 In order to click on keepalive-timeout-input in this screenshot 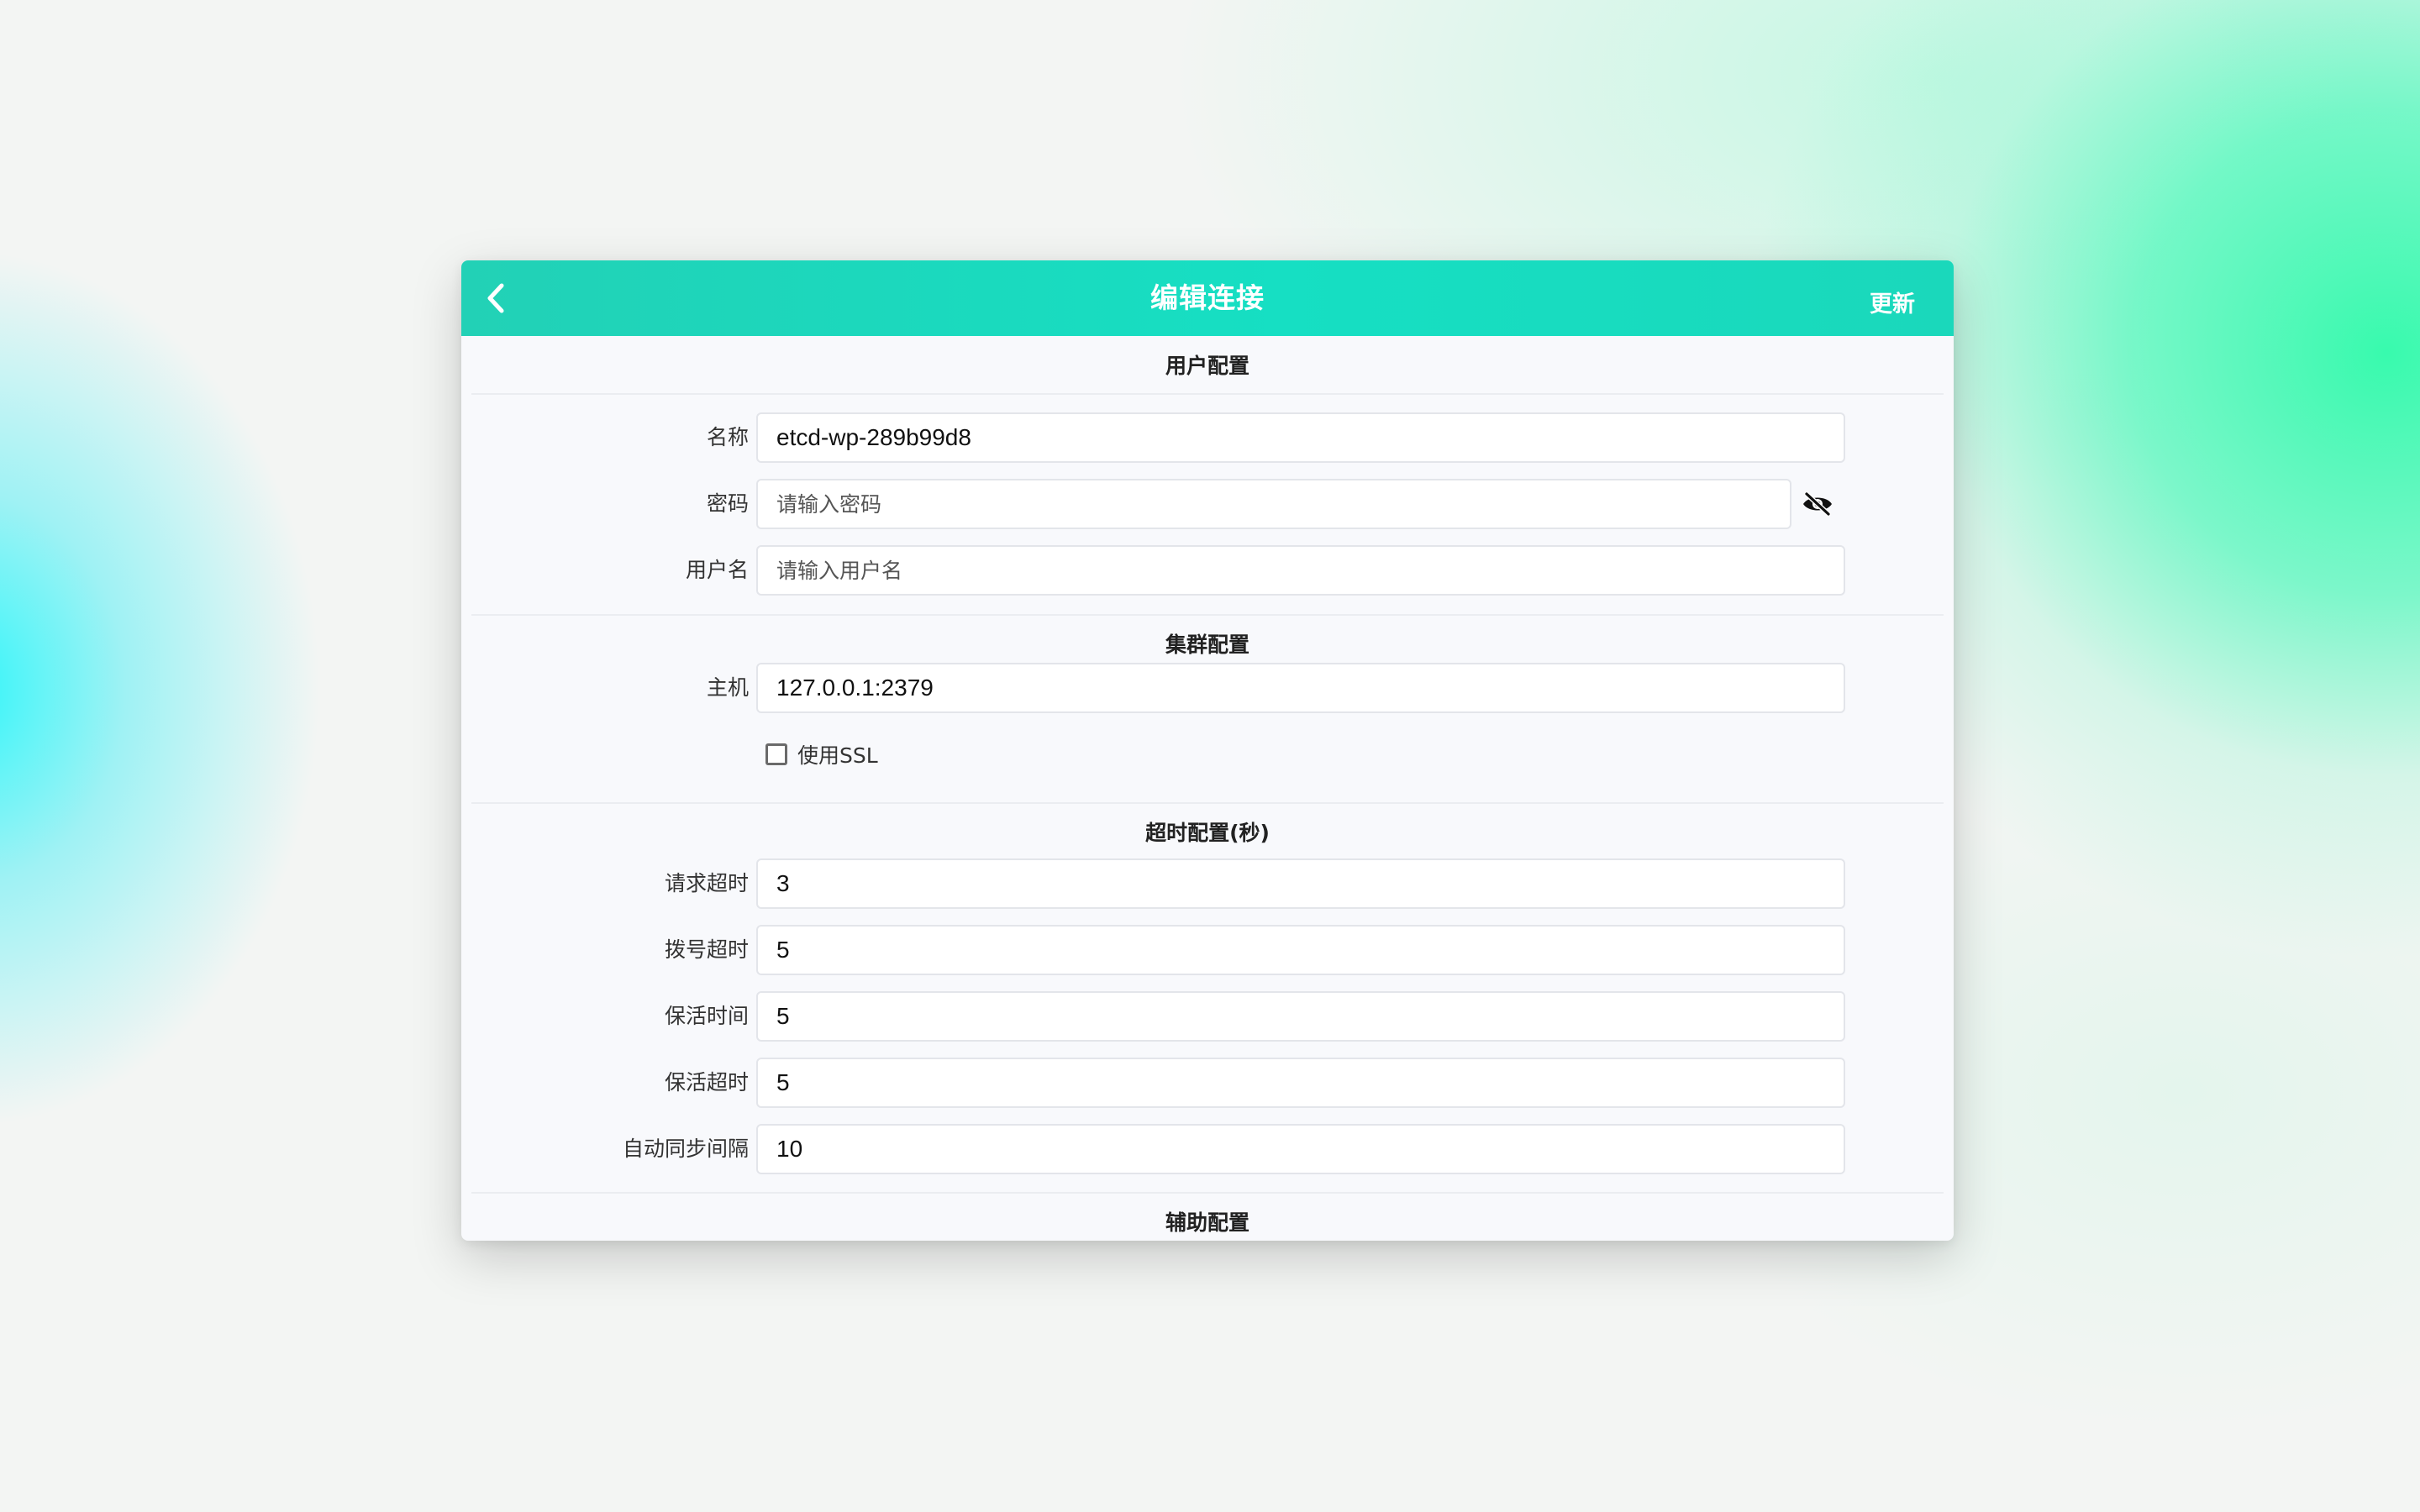, I will do `click(1300, 1083)`.